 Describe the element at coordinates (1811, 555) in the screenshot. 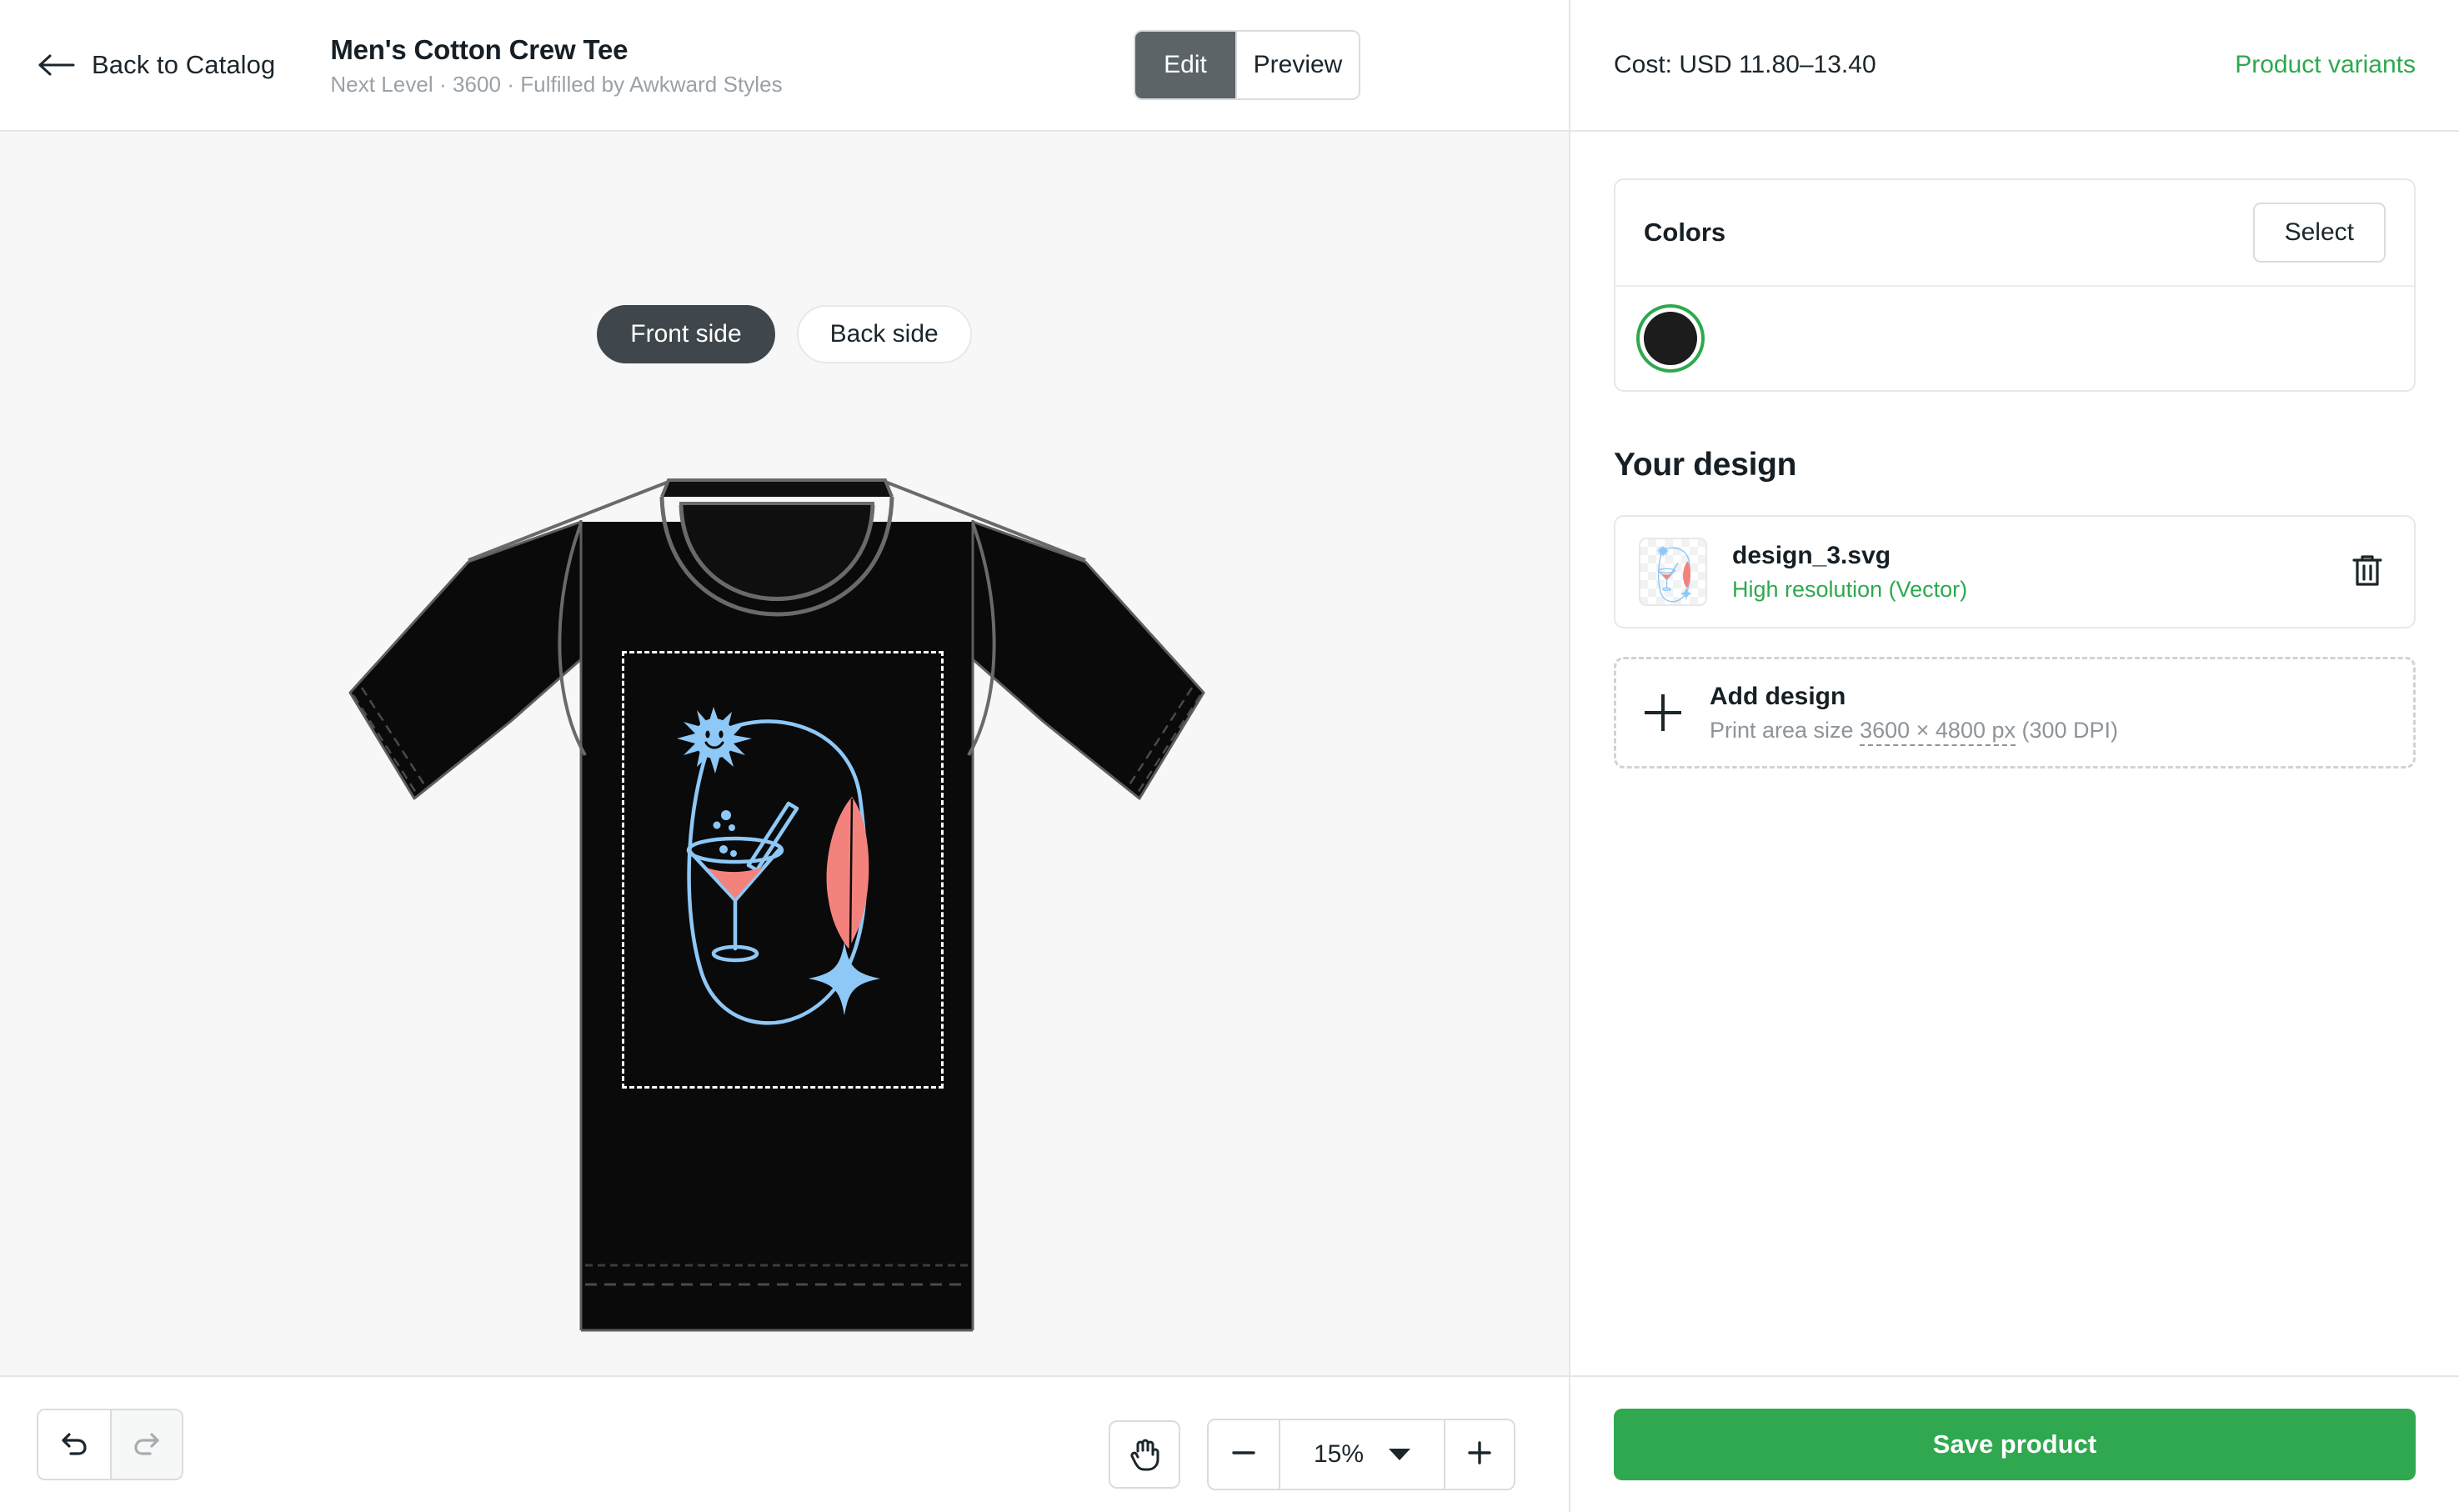

I see `design-file-name: design_3.svg` at that location.